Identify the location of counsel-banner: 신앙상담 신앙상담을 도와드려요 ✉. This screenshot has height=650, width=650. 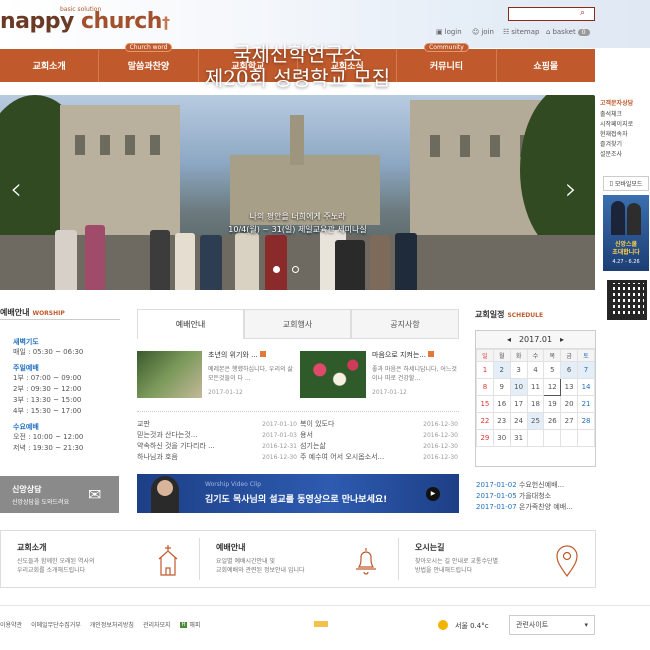
(59, 494).